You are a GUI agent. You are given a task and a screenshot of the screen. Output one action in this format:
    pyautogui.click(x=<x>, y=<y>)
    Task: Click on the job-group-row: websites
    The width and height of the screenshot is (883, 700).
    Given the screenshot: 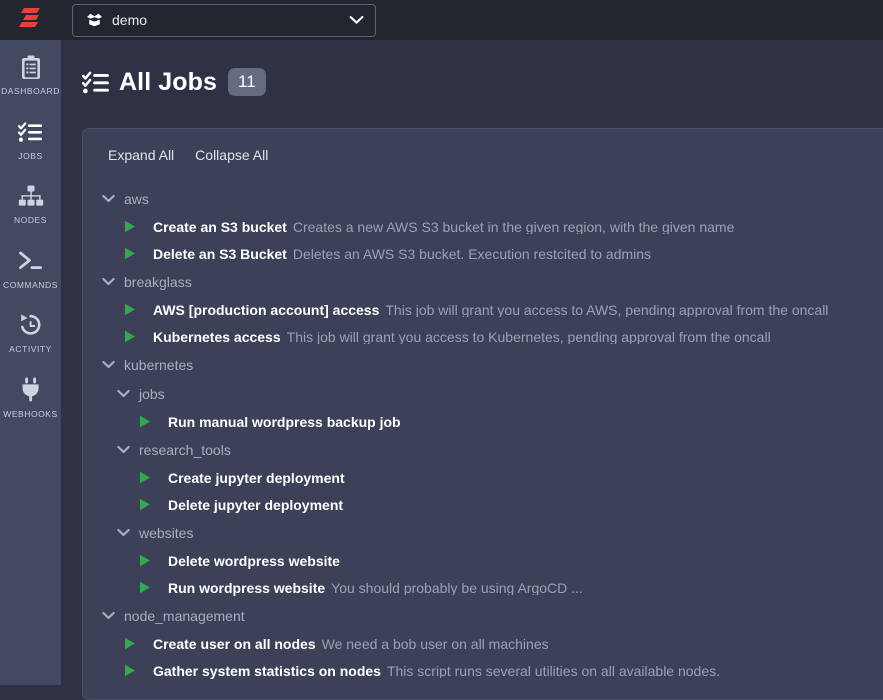 What is the action you would take?
    pyautogui.click(x=483, y=532)
    